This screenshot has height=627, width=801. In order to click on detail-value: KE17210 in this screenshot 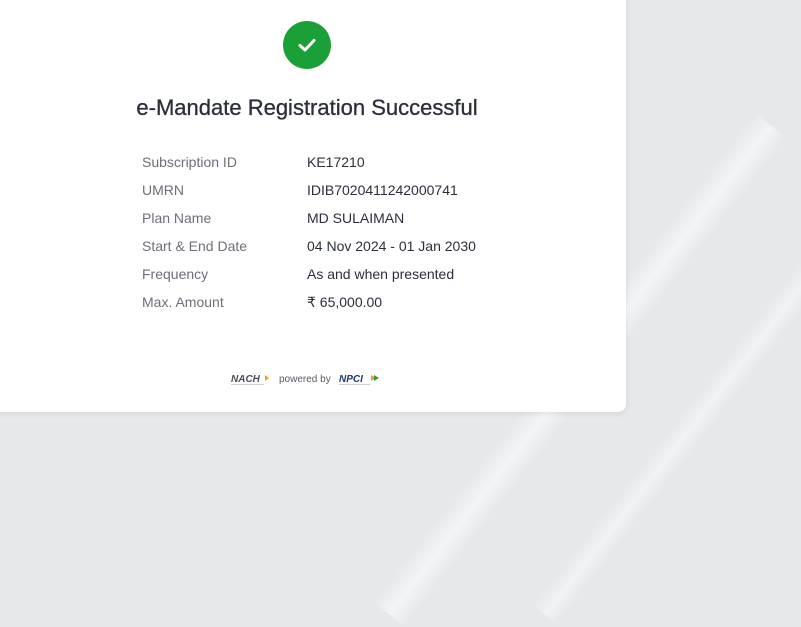, I will do `click(336, 162)`.